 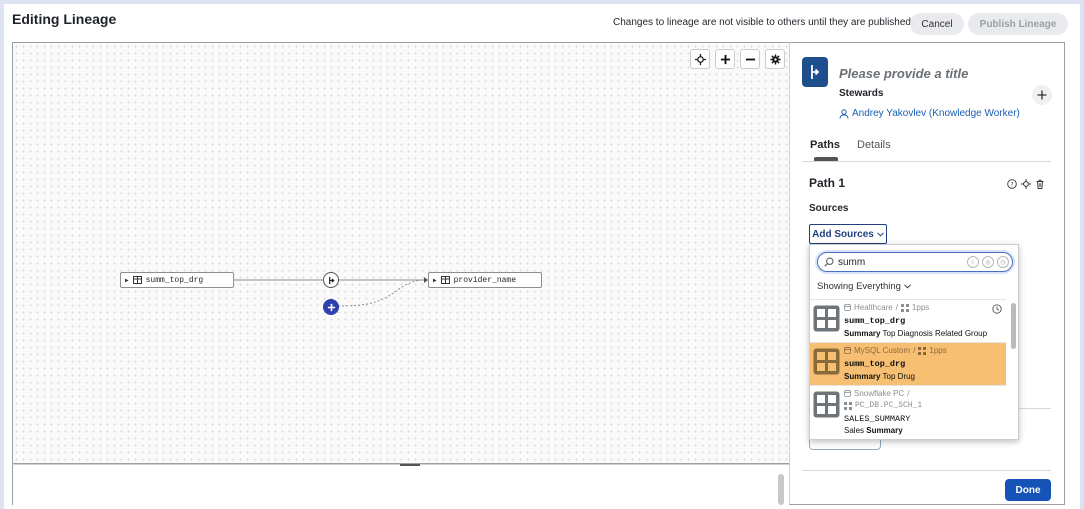 I want to click on result-description-rest: Top Drug, so click(x=898, y=376).